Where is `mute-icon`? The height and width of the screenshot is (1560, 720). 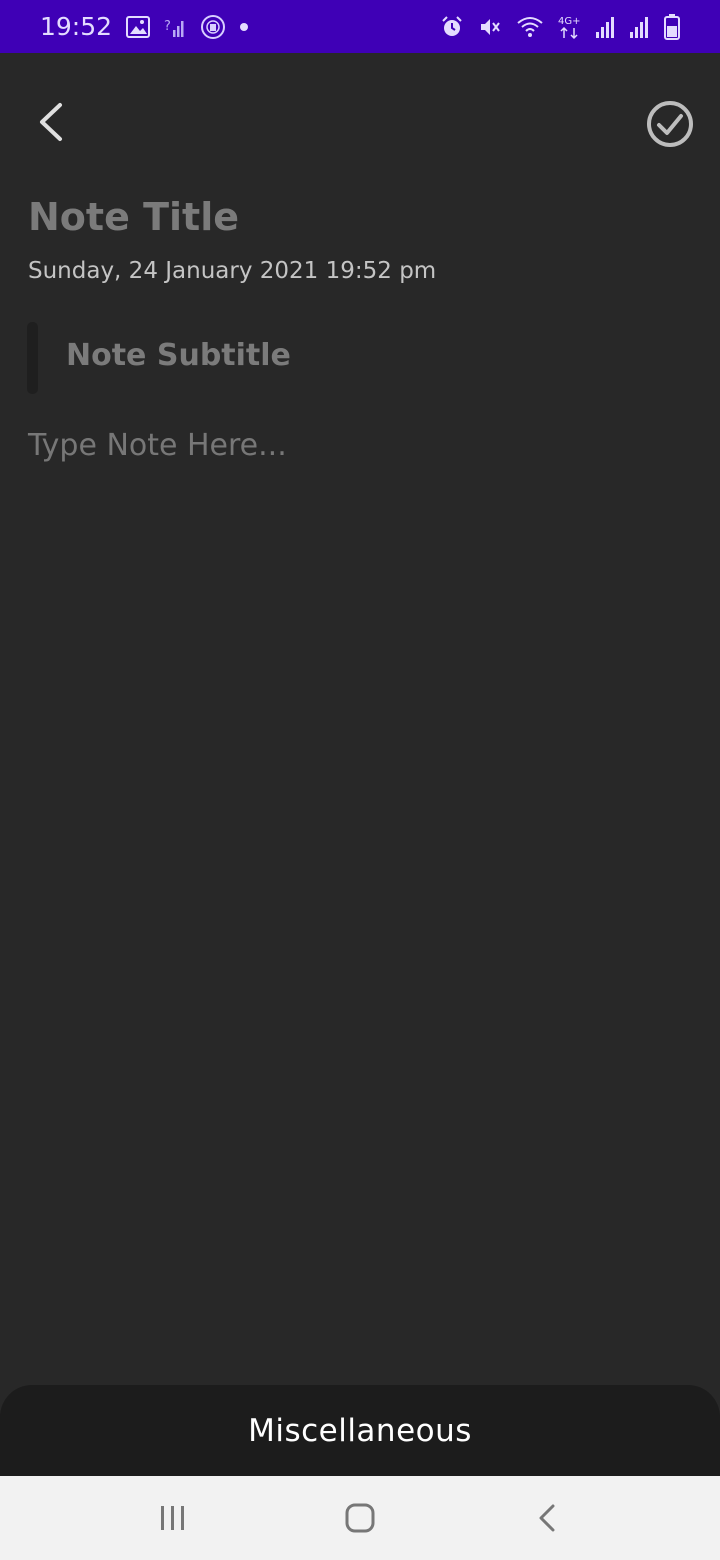 mute-icon is located at coordinates (490, 27).